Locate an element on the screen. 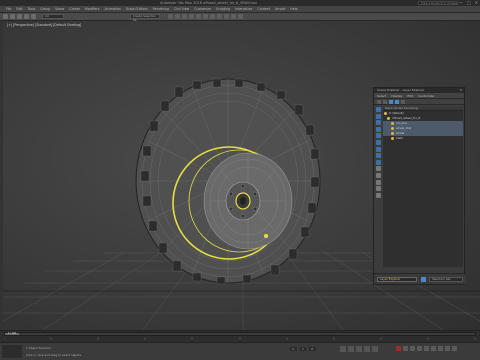 The height and width of the screenshot is (360, 480). set-key-icon is located at coordinates (405, 348).